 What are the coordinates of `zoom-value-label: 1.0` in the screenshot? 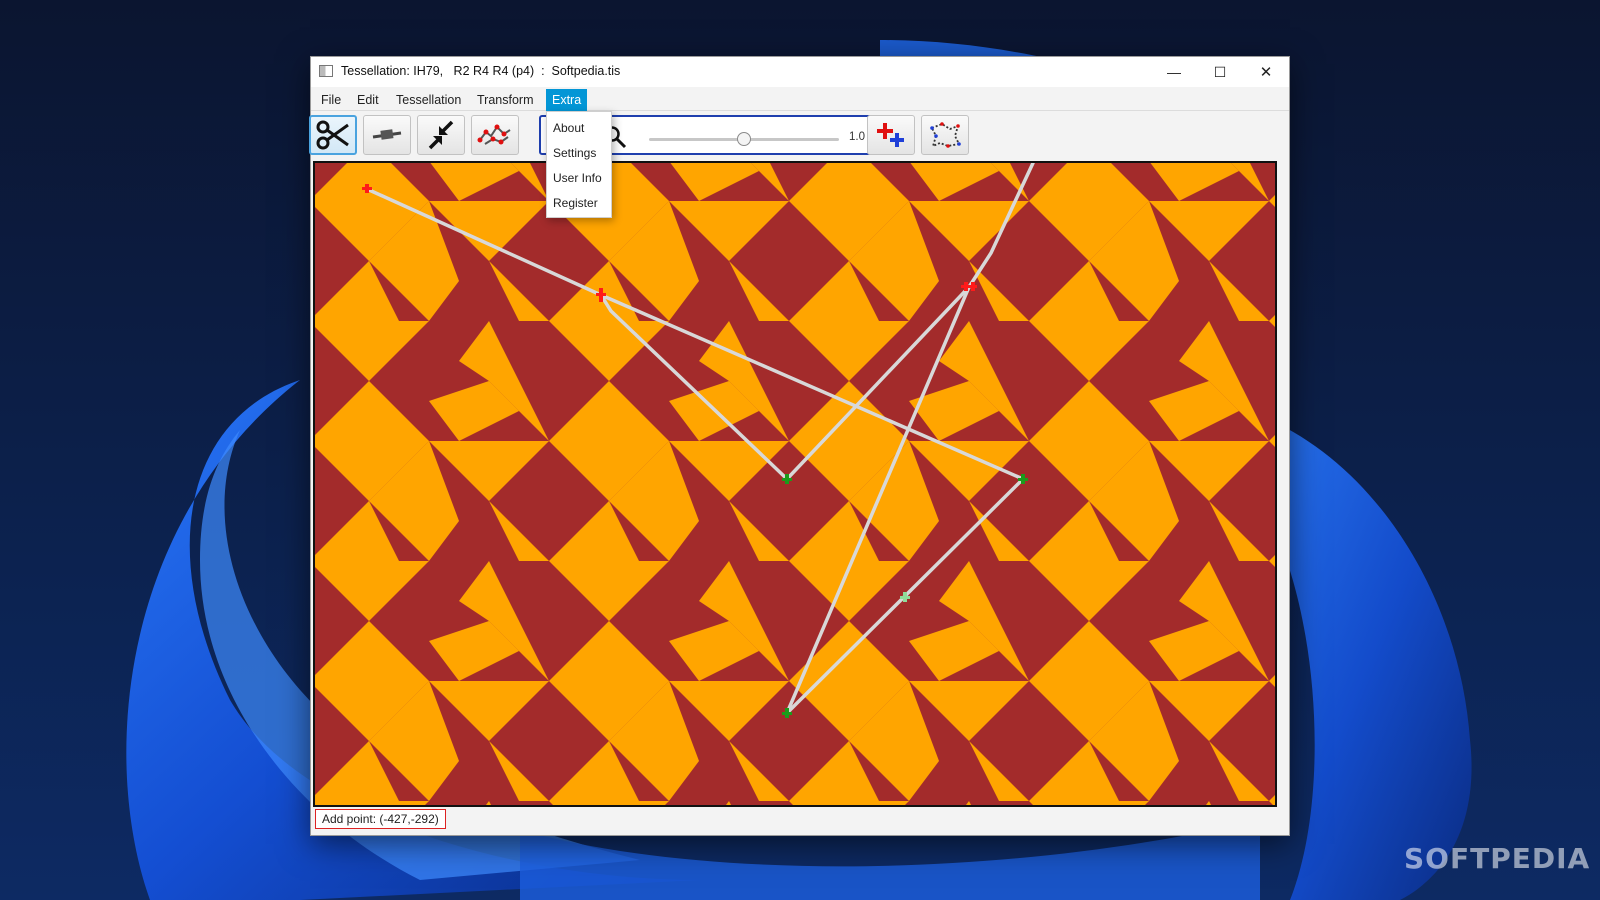 It's located at (857, 137).